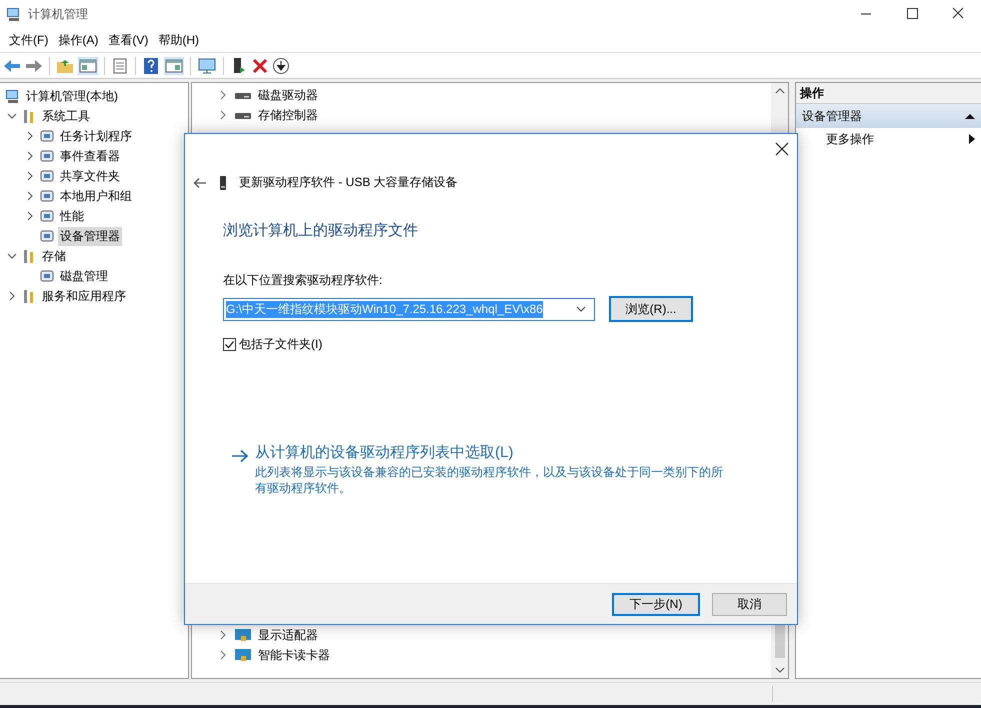 Image resolution: width=981 pixels, height=708 pixels. I want to click on usb-drive-icon, so click(223, 183).